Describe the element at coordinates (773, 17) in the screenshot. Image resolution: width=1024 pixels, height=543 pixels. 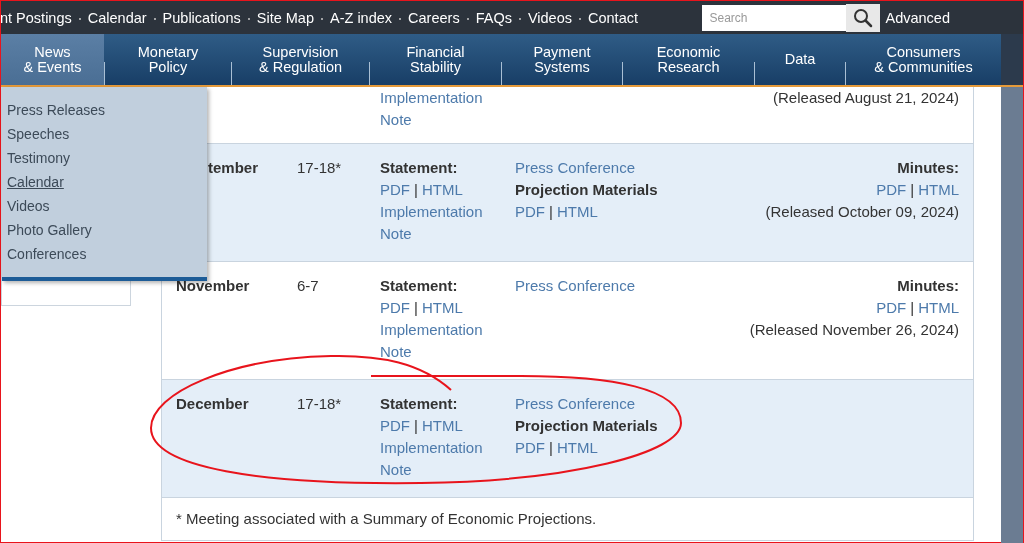
I see `search-field: Search` at that location.